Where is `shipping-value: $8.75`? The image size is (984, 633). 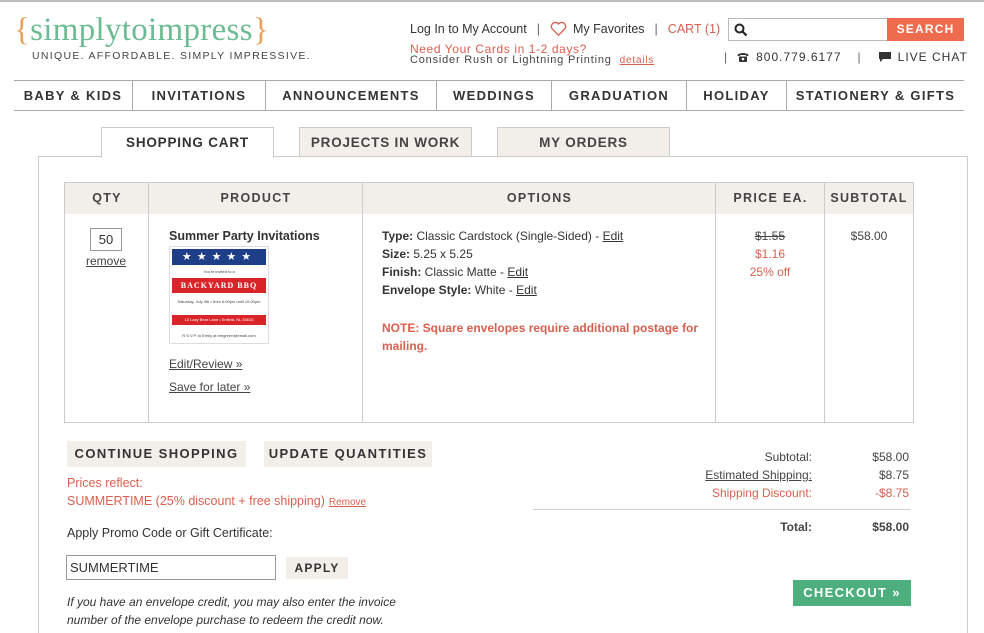 shipping-value: $8.75 is located at coordinates (893, 475).